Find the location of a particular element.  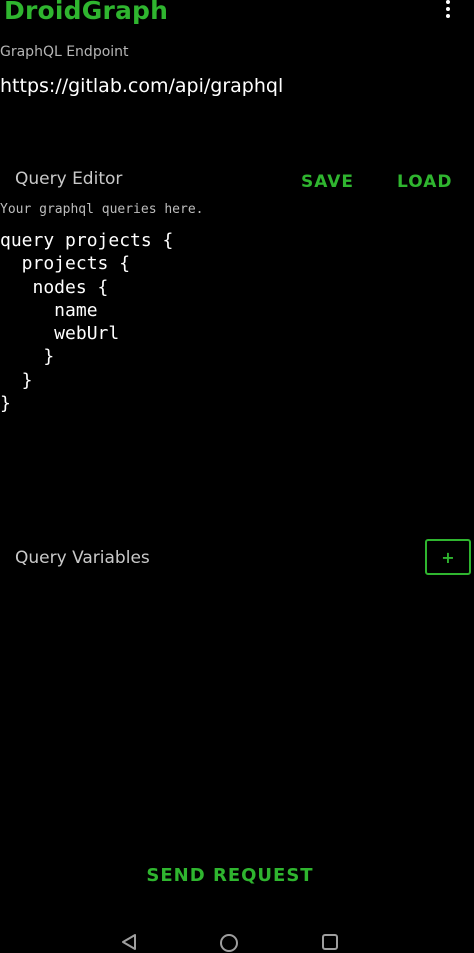

more-vert-icon is located at coordinates (448, 11).